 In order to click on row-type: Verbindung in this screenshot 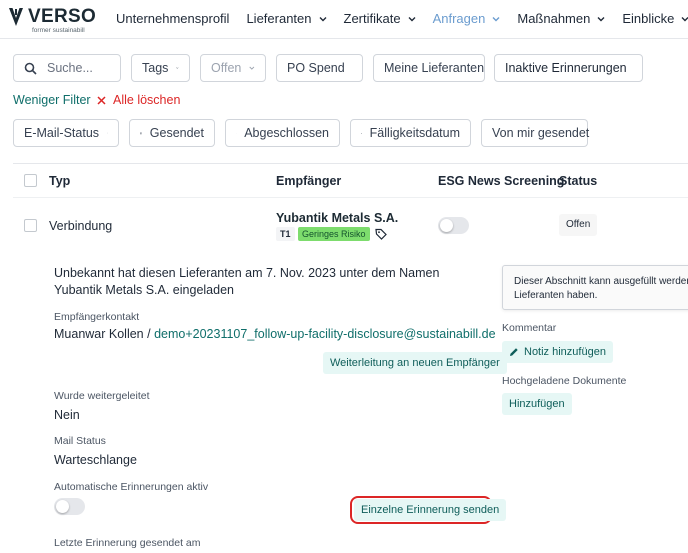, I will do `click(81, 226)`.